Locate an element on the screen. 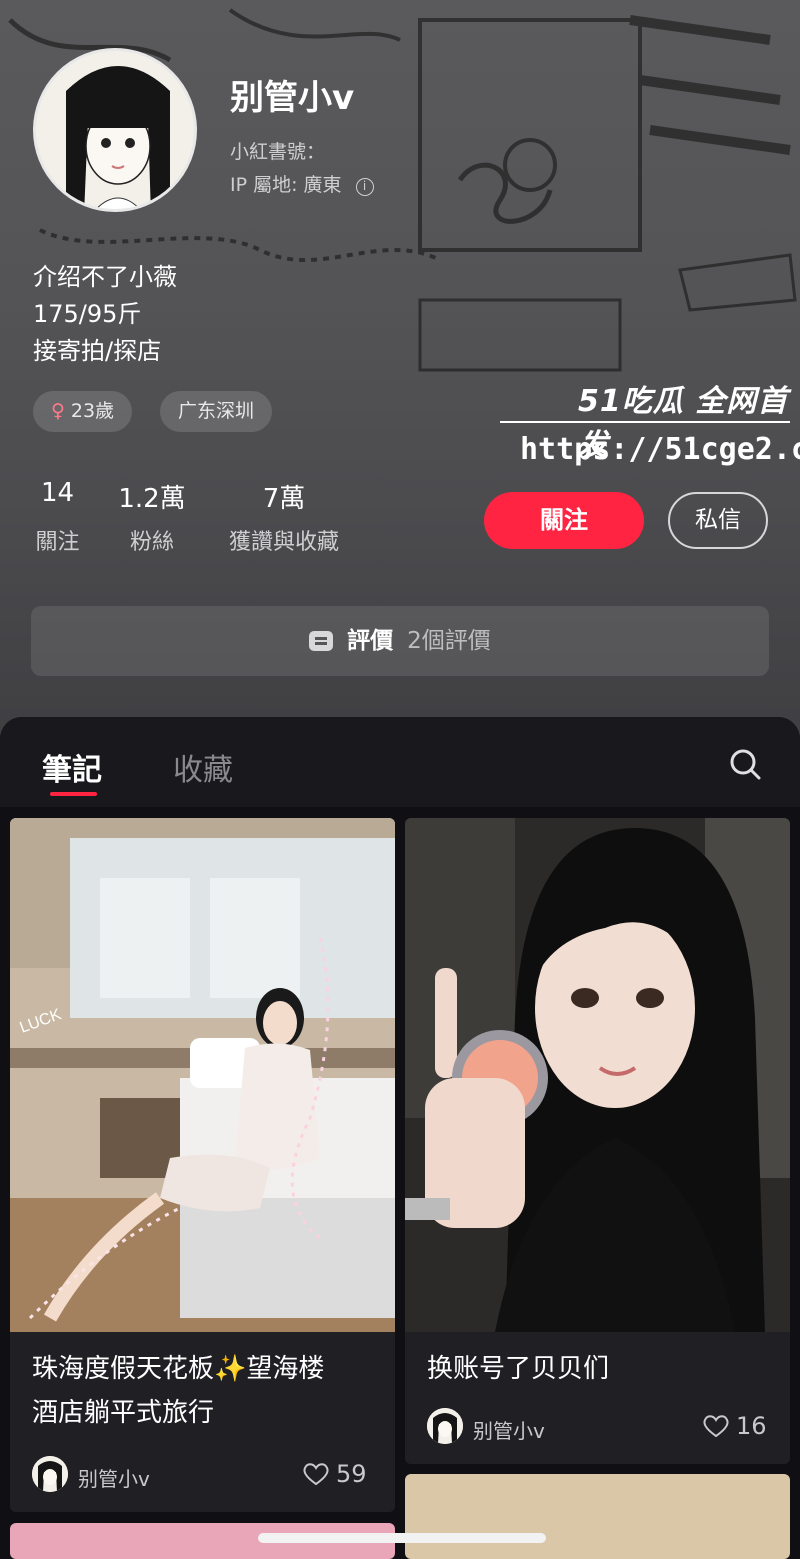  bio-line-2: 175/95斤 is located at coordinates (87, 314).